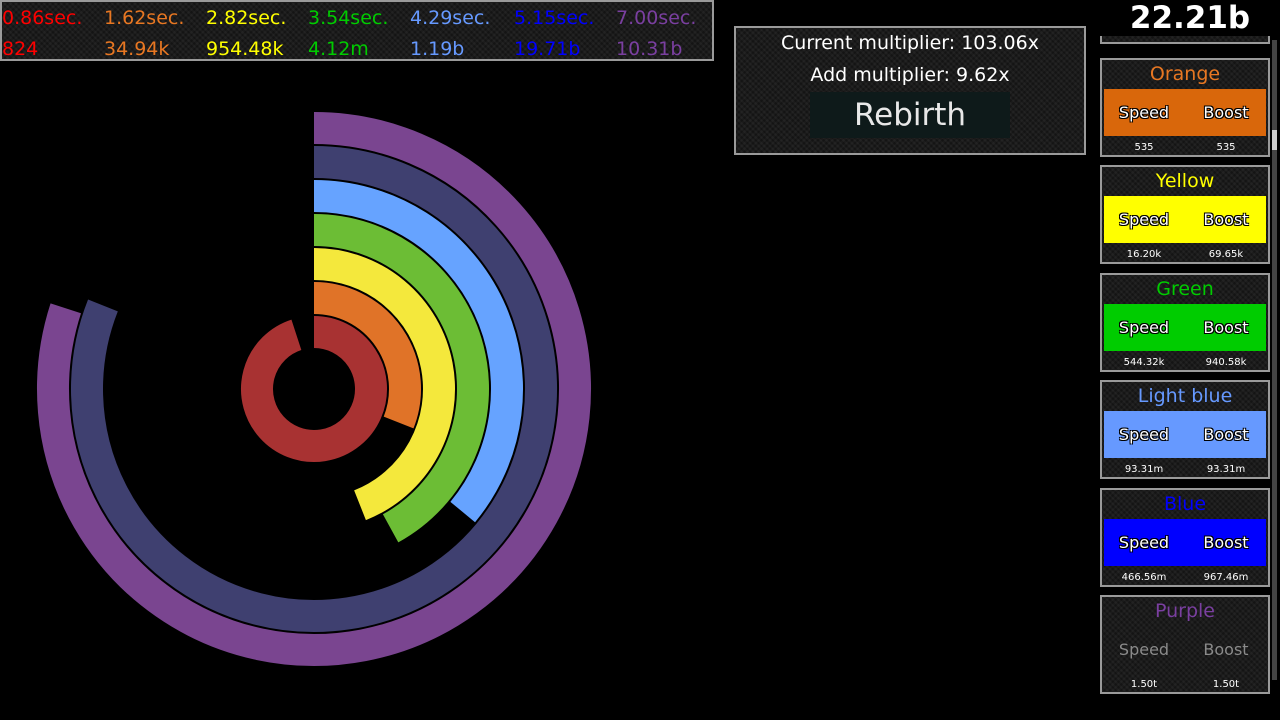 This screenshot has width=1280, height=720. Describe the element at coordinates (910, 43) in the screenshot. I see `current-multiplier: Current multiplier: 103.06x` at that location.